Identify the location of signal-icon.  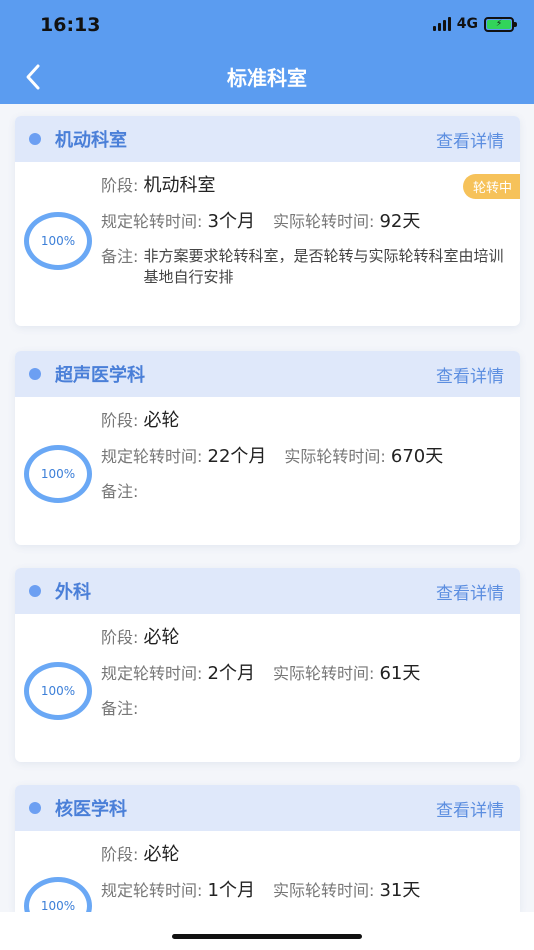
(441, 24).